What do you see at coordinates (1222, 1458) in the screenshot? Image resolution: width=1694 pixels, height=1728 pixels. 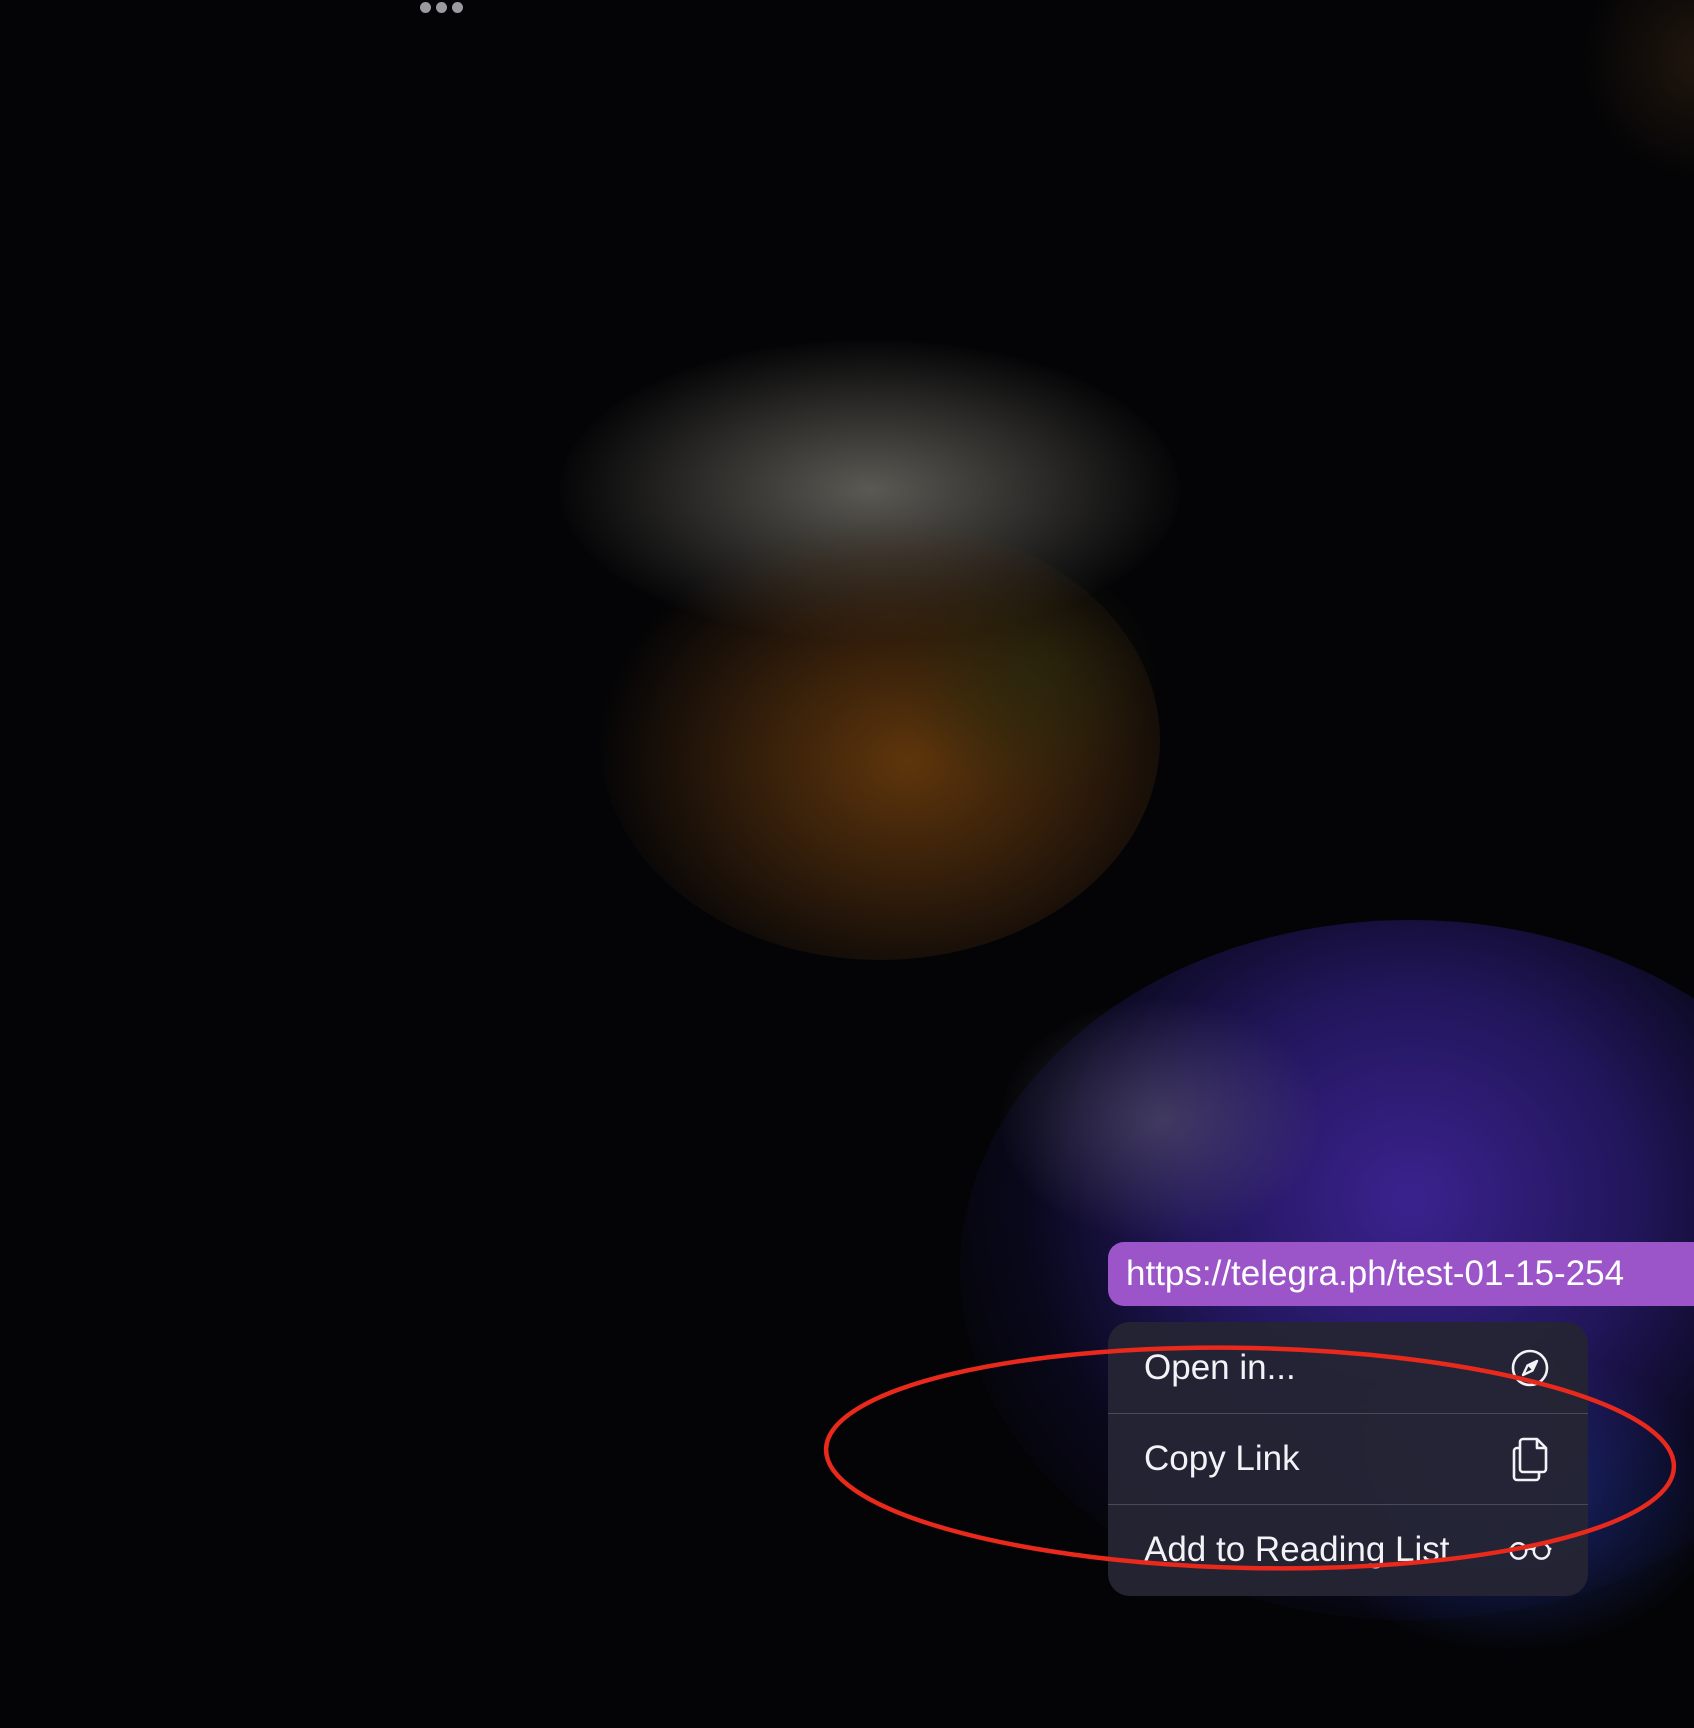 I see `menu-item-label: Copy Link` at bounding box center [1222, 1458].